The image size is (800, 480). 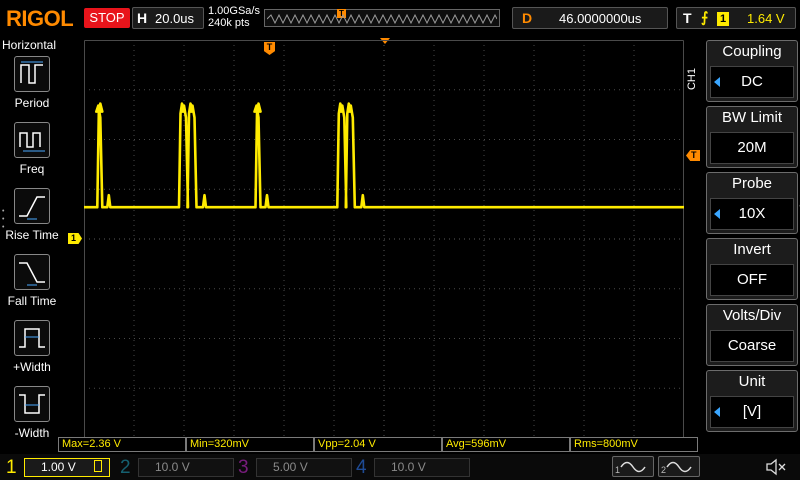 I want to click on memory-wave-icon, so click(x=382, y=19).